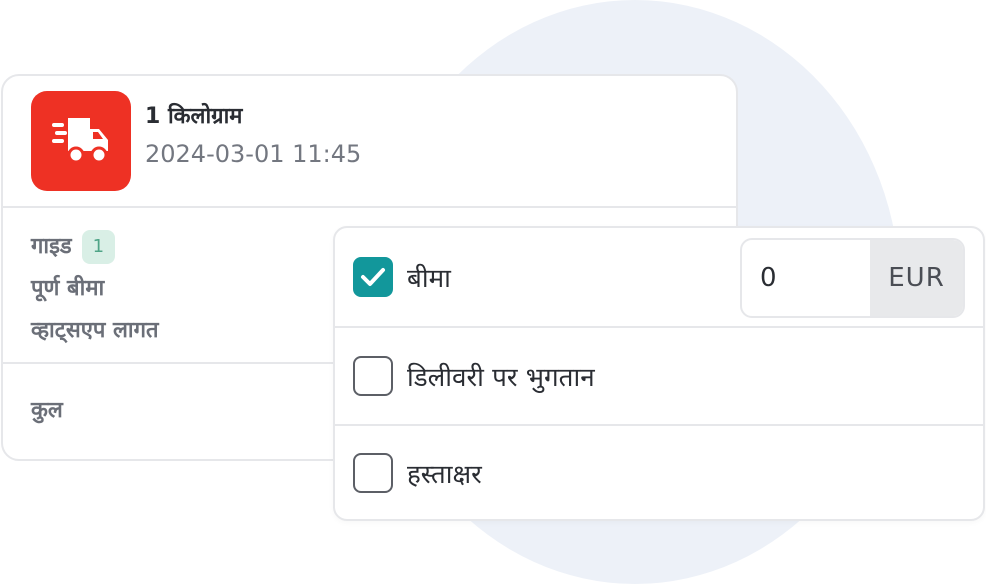 The image size is (986, 584). I want to click on shipment-datetime: 2024-03-01 11:45, so click(253, 154).